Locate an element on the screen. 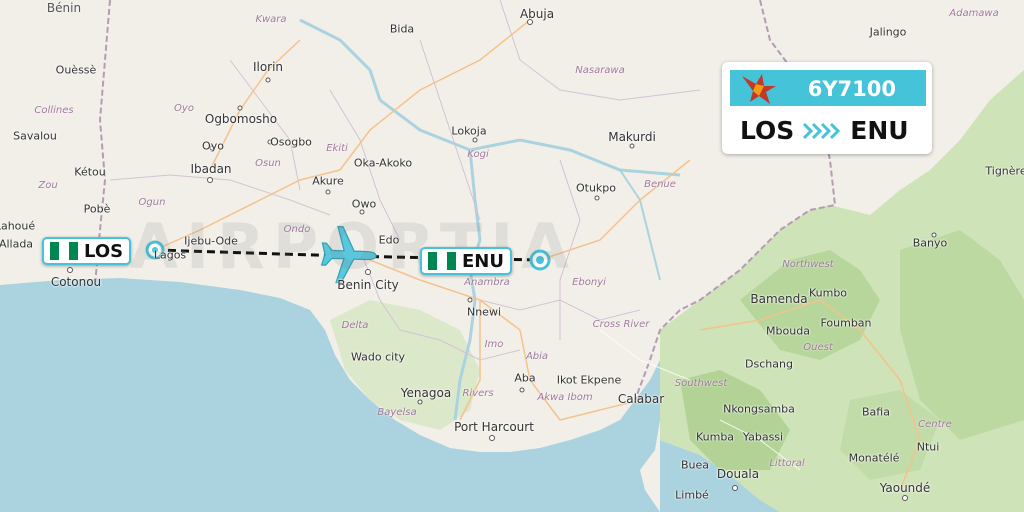  city-label: Edo is located at coordinates (389, 240).